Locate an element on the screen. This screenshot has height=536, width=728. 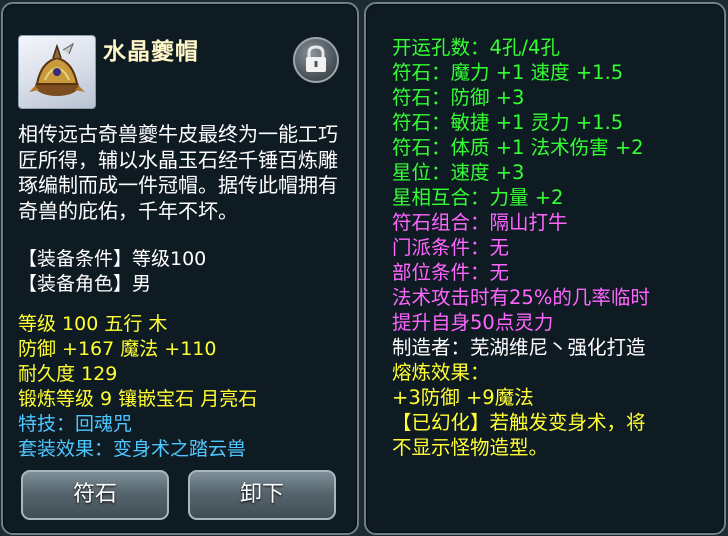
item-name: 水晶夔帽 is located at coordinates (151, 52).